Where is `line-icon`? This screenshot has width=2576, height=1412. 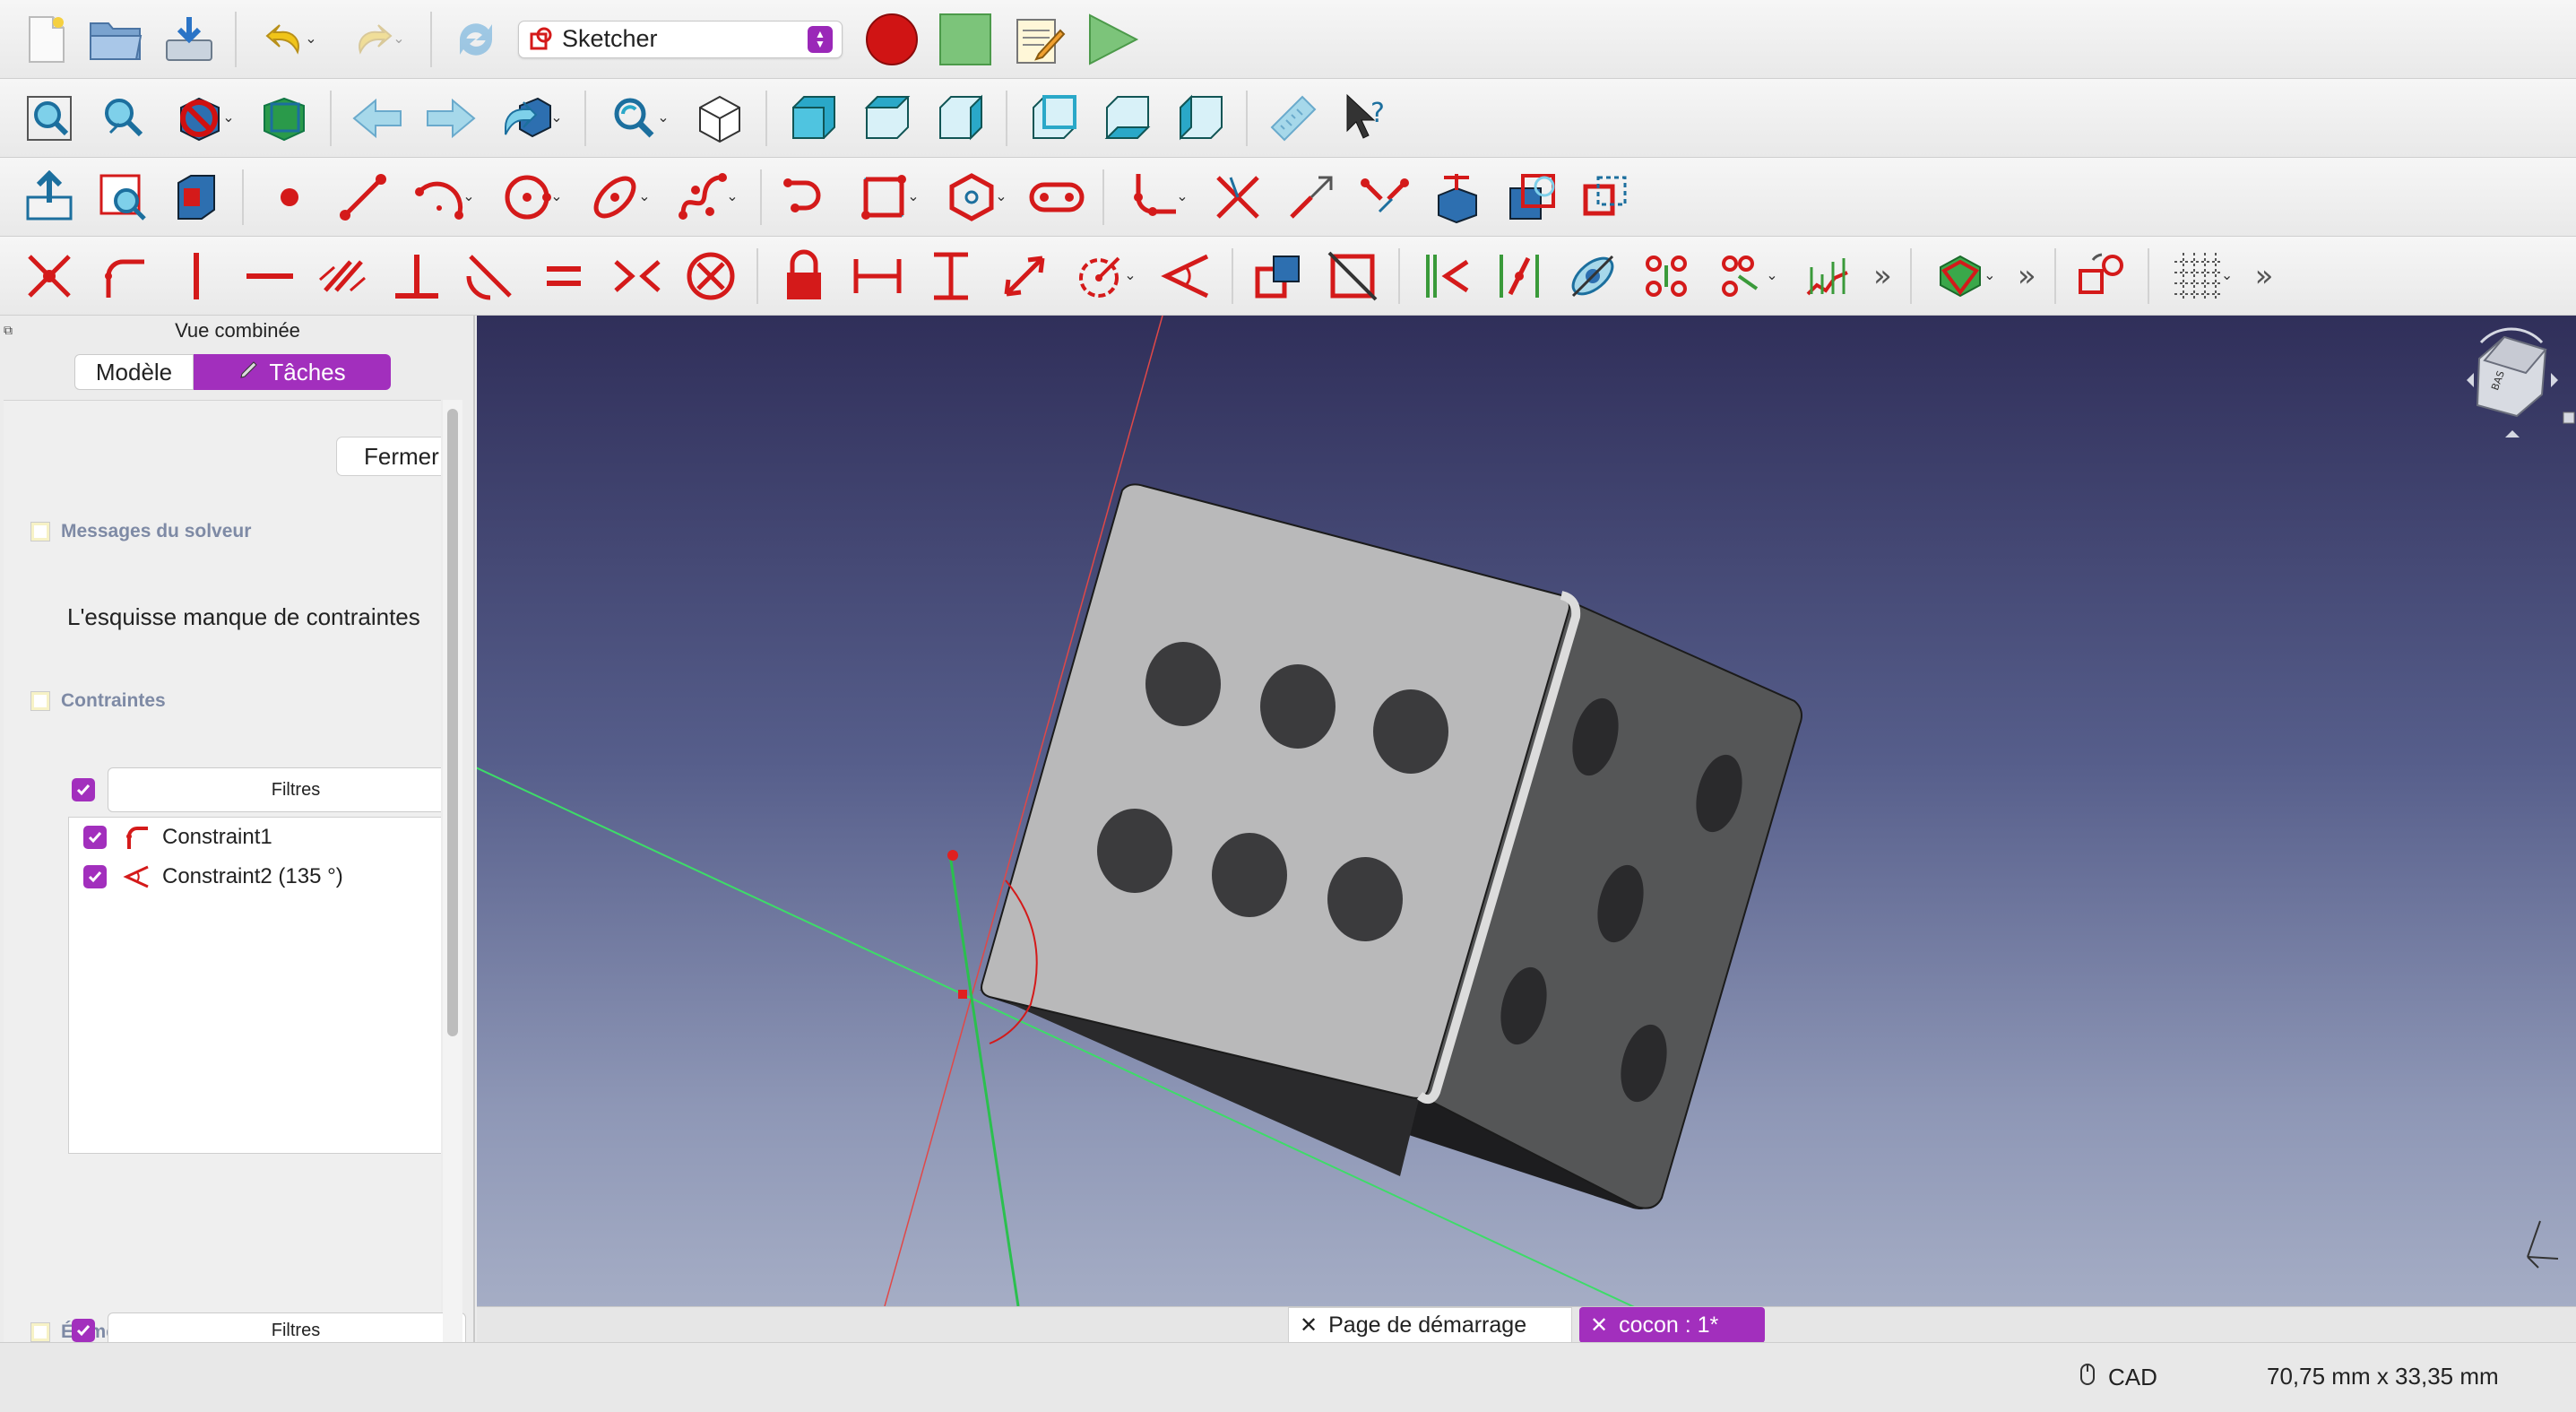 line-icon is located at coordinates (363, 197).